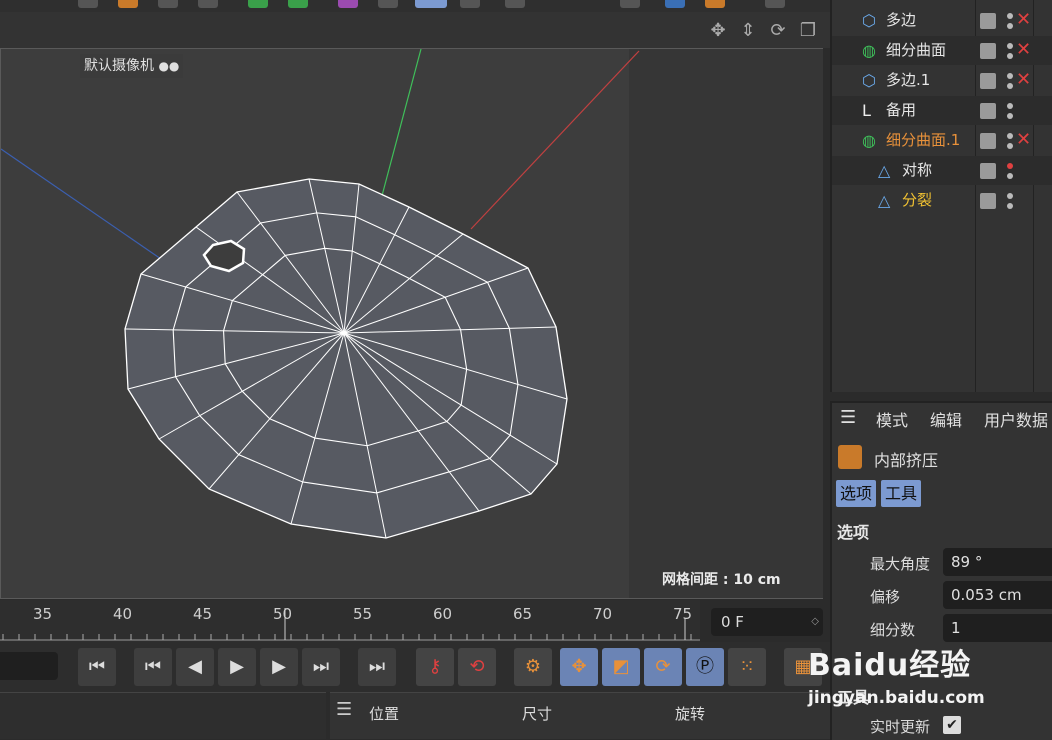  Describe the element at coordinates (885, 597) in the screenshot. I see `offset-label: 偏移` at that location.